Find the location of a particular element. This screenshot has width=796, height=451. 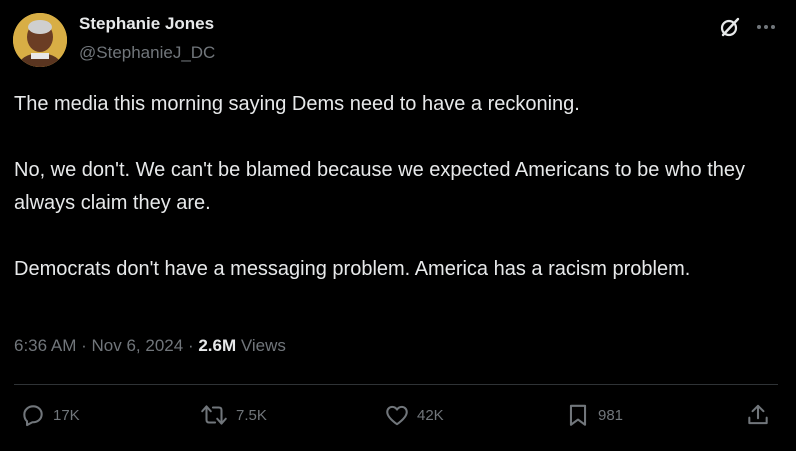

like-button: 42K is located at coordinates (414, 415).